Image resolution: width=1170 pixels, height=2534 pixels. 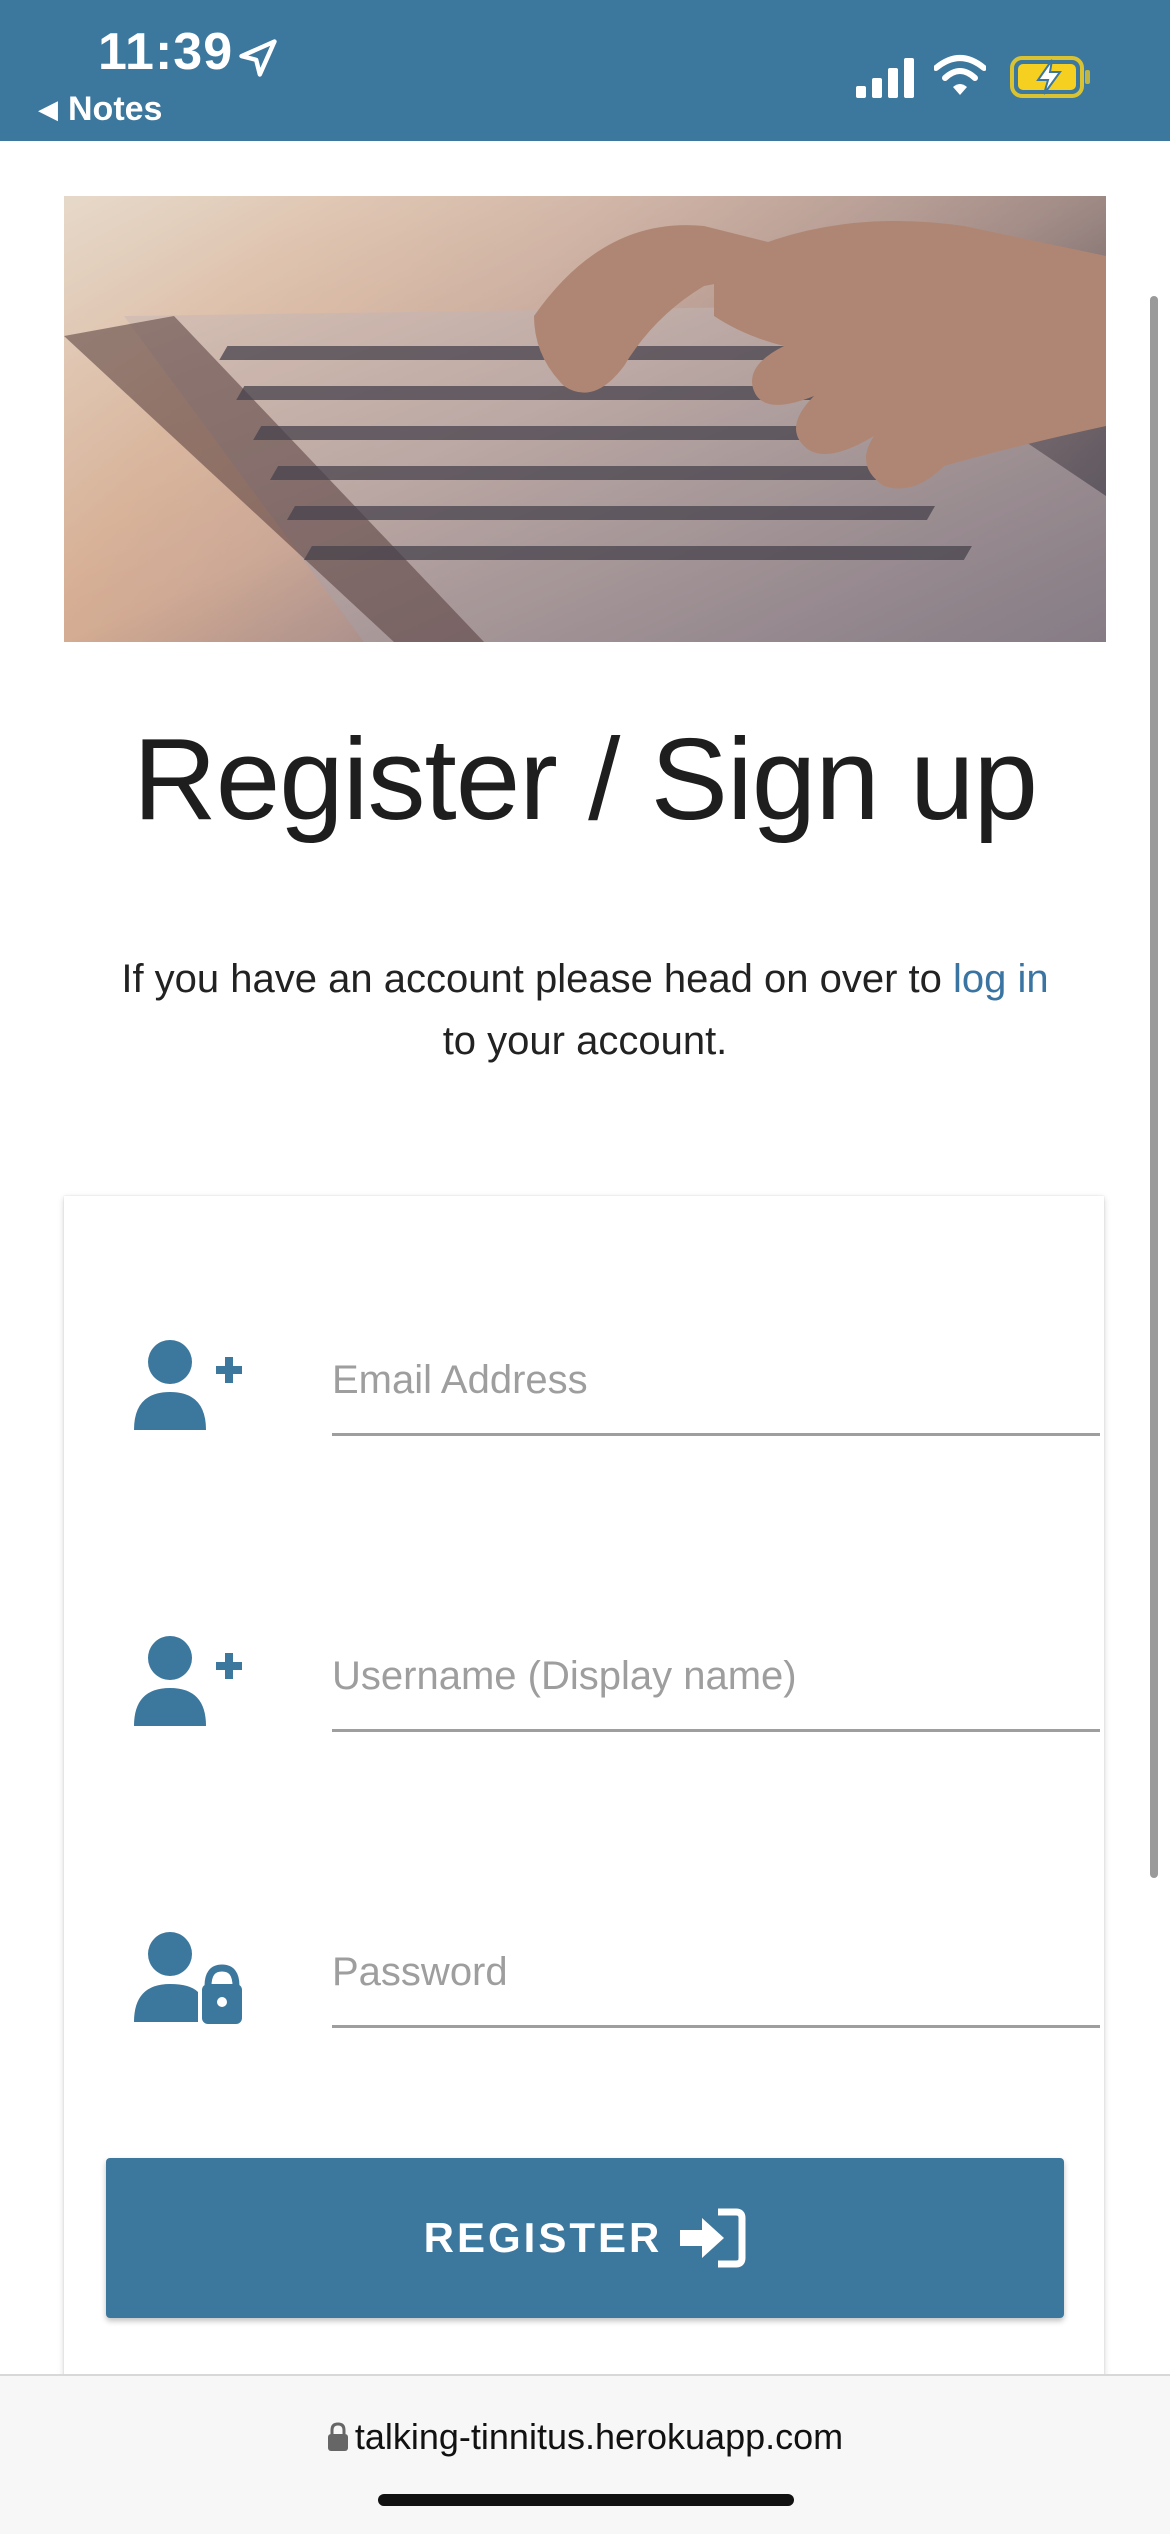 What do you see at coordinates (585, 779) in the screenshot?
I see `page-title: Register / Sign up` at bounding box center [585, 779].